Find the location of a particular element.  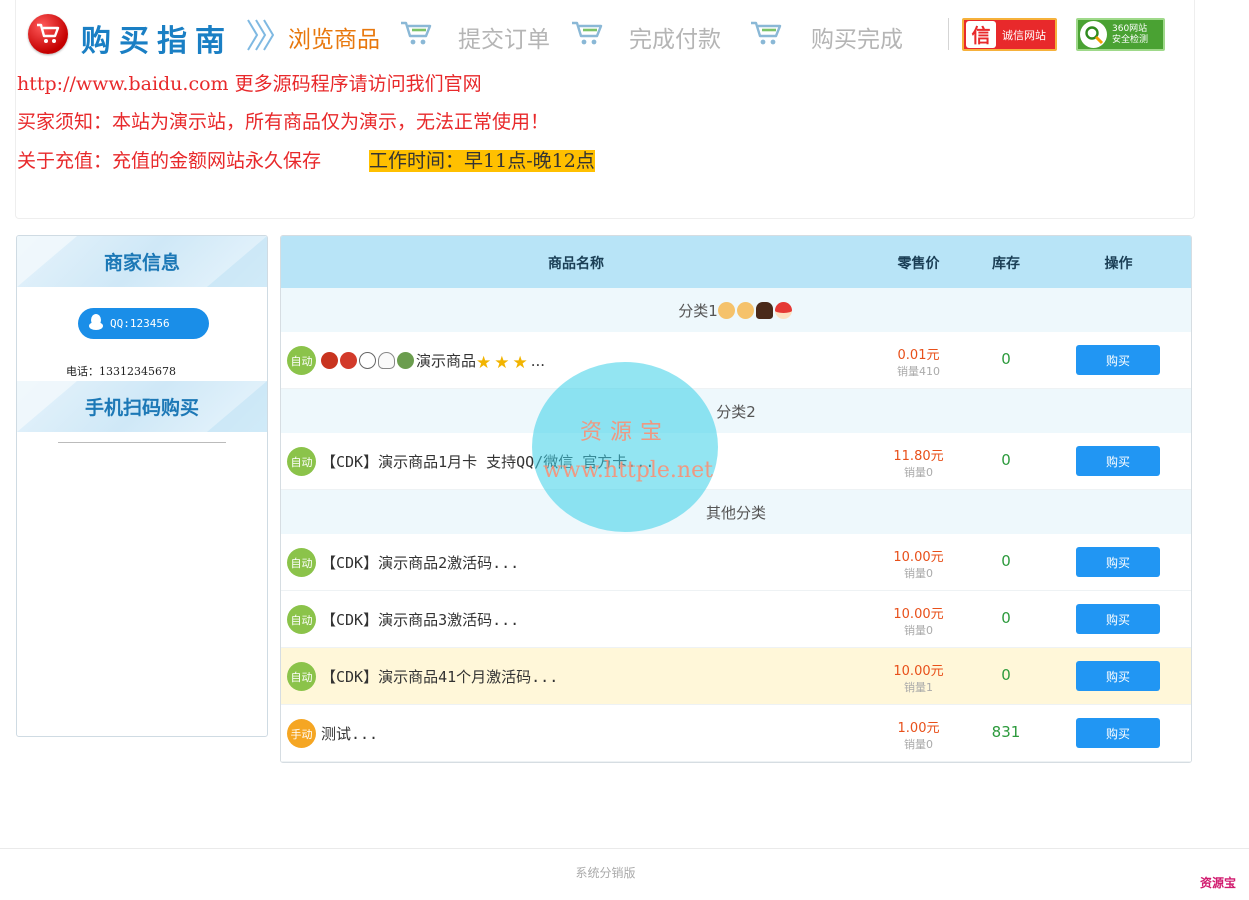

purchase-guide-title: 购买指南 is located at coordinates (157, 41).